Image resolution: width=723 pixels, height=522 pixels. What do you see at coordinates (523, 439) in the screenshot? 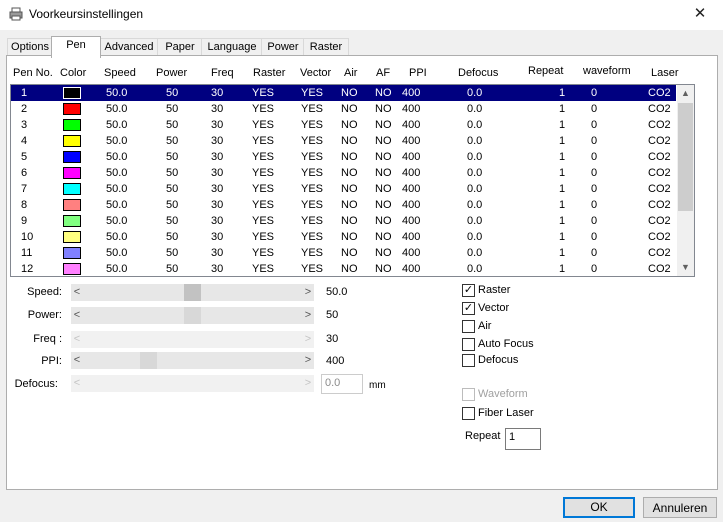
I see `repeat-input: 1` at bounding box center [523, 439].